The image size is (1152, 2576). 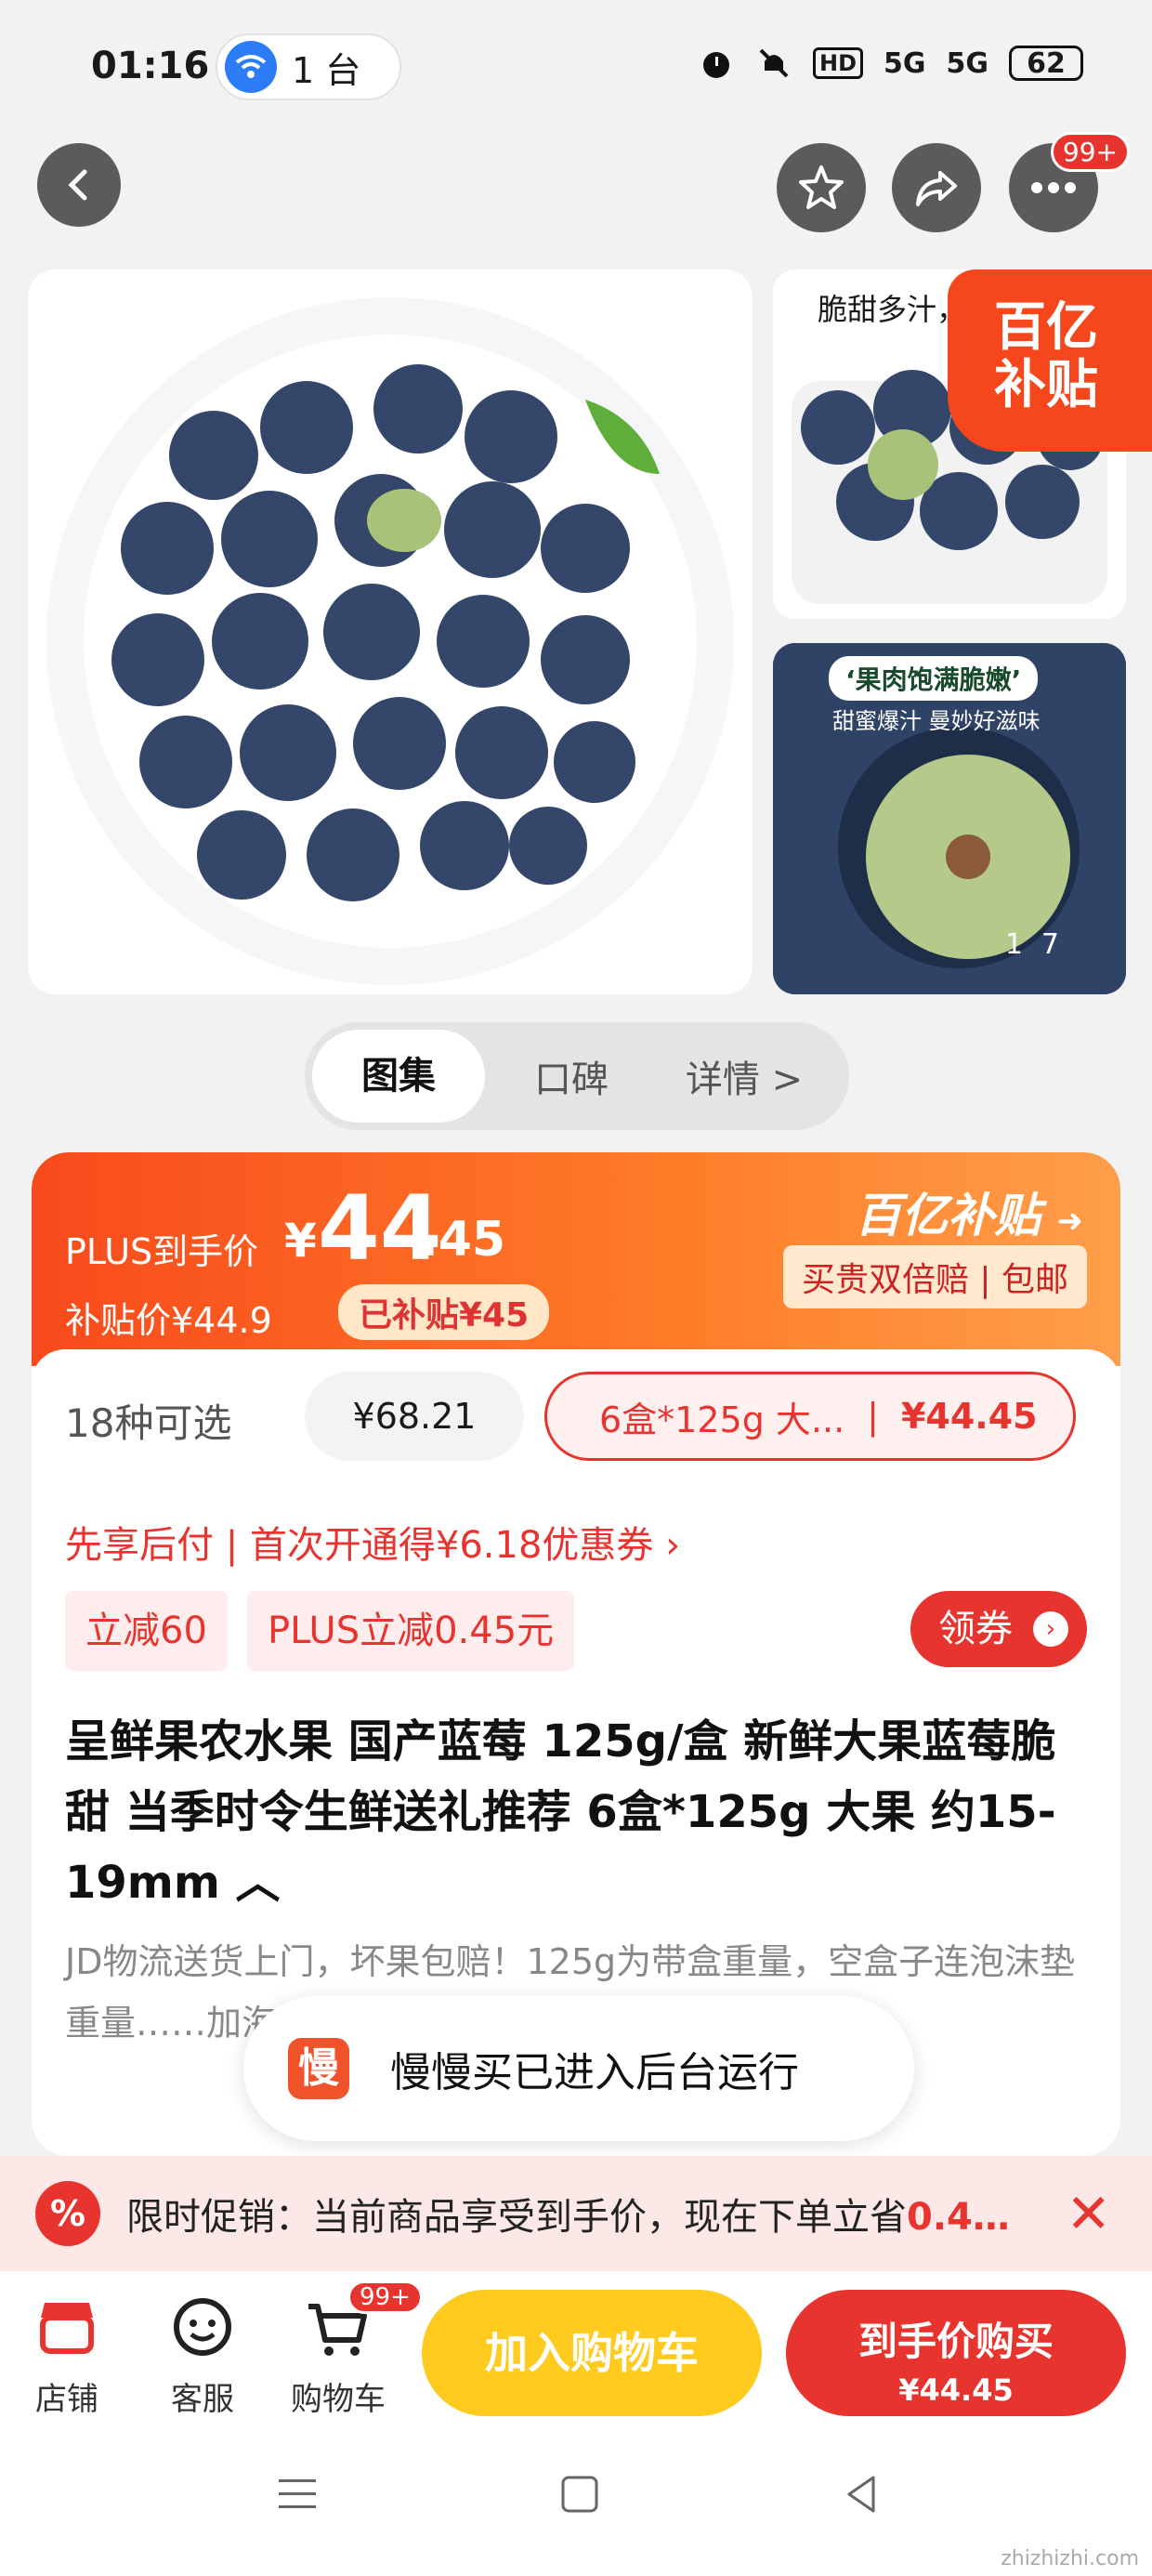 I want to click on subsidy-price: 补贴价¥44.9, so click(x=168, y=1320).